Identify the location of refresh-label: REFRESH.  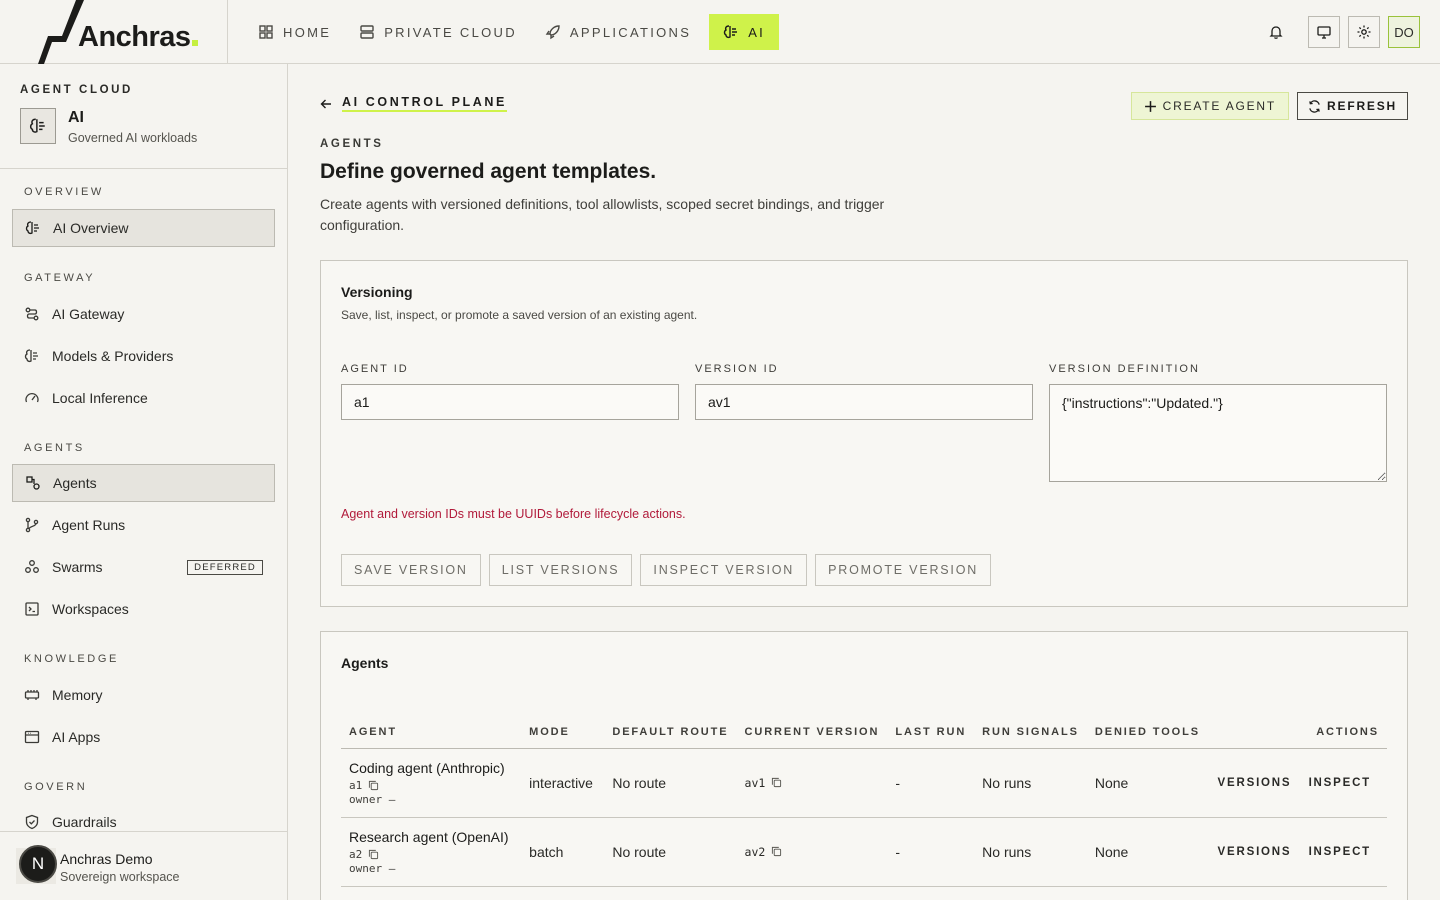
(1362, 106).